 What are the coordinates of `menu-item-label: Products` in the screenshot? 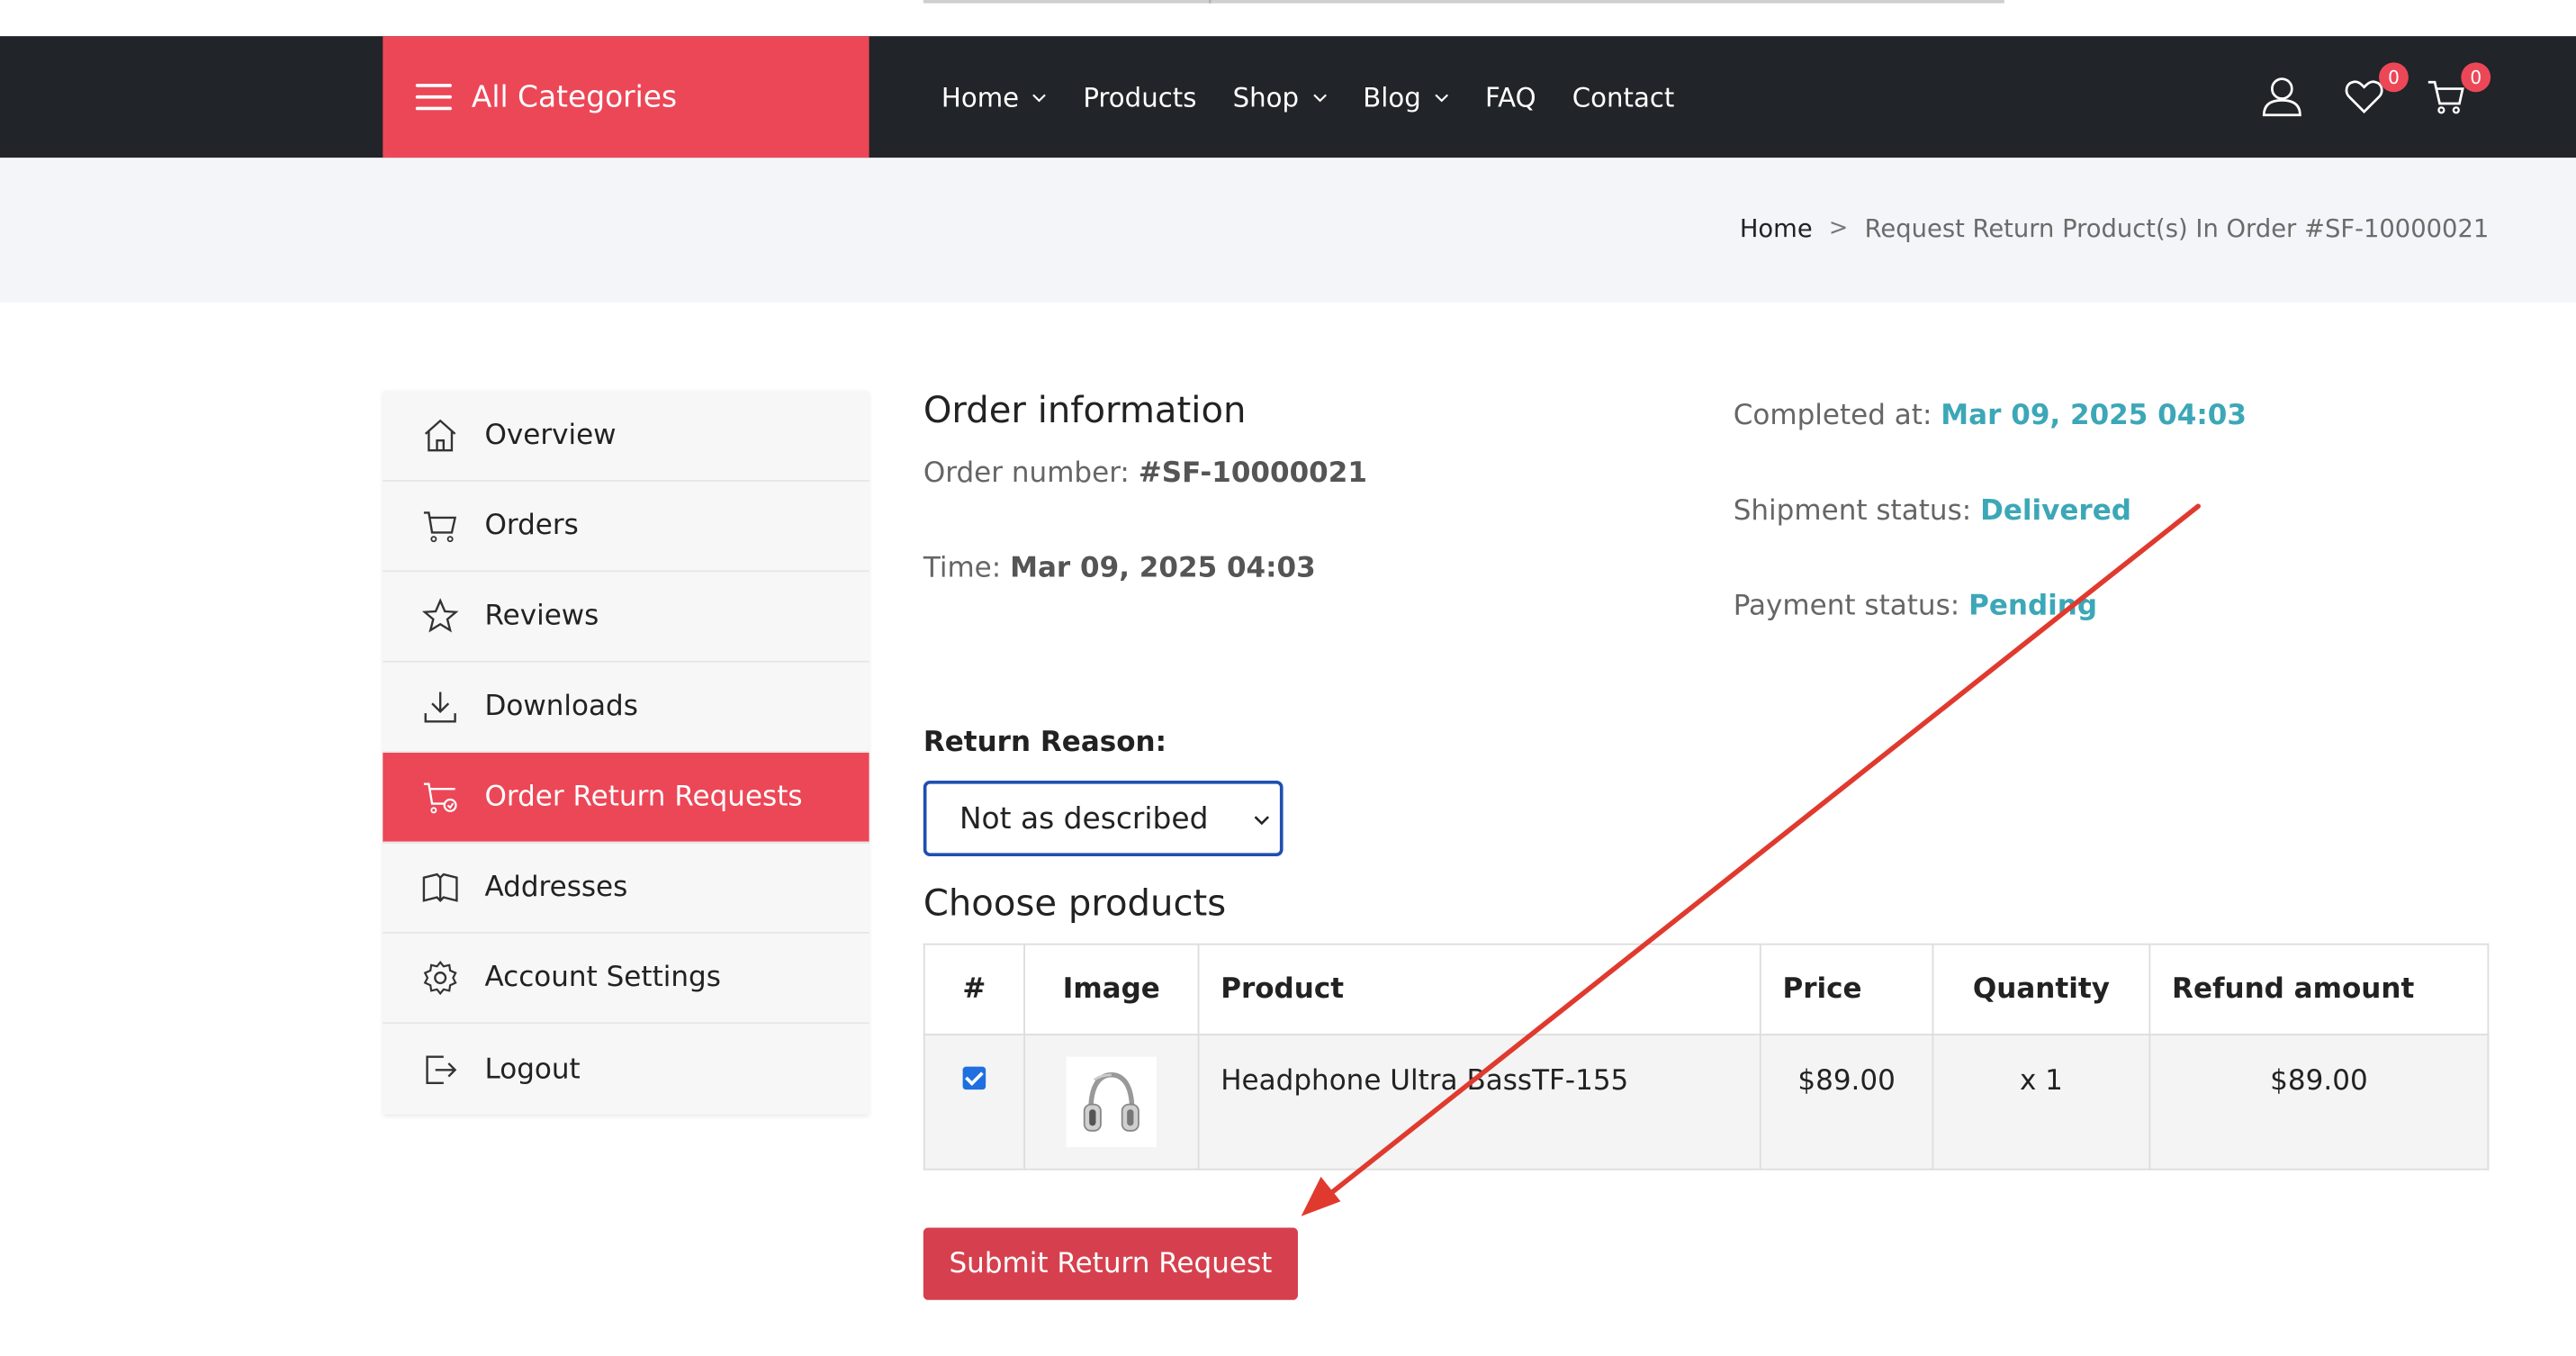 It's located at (1140, 97).